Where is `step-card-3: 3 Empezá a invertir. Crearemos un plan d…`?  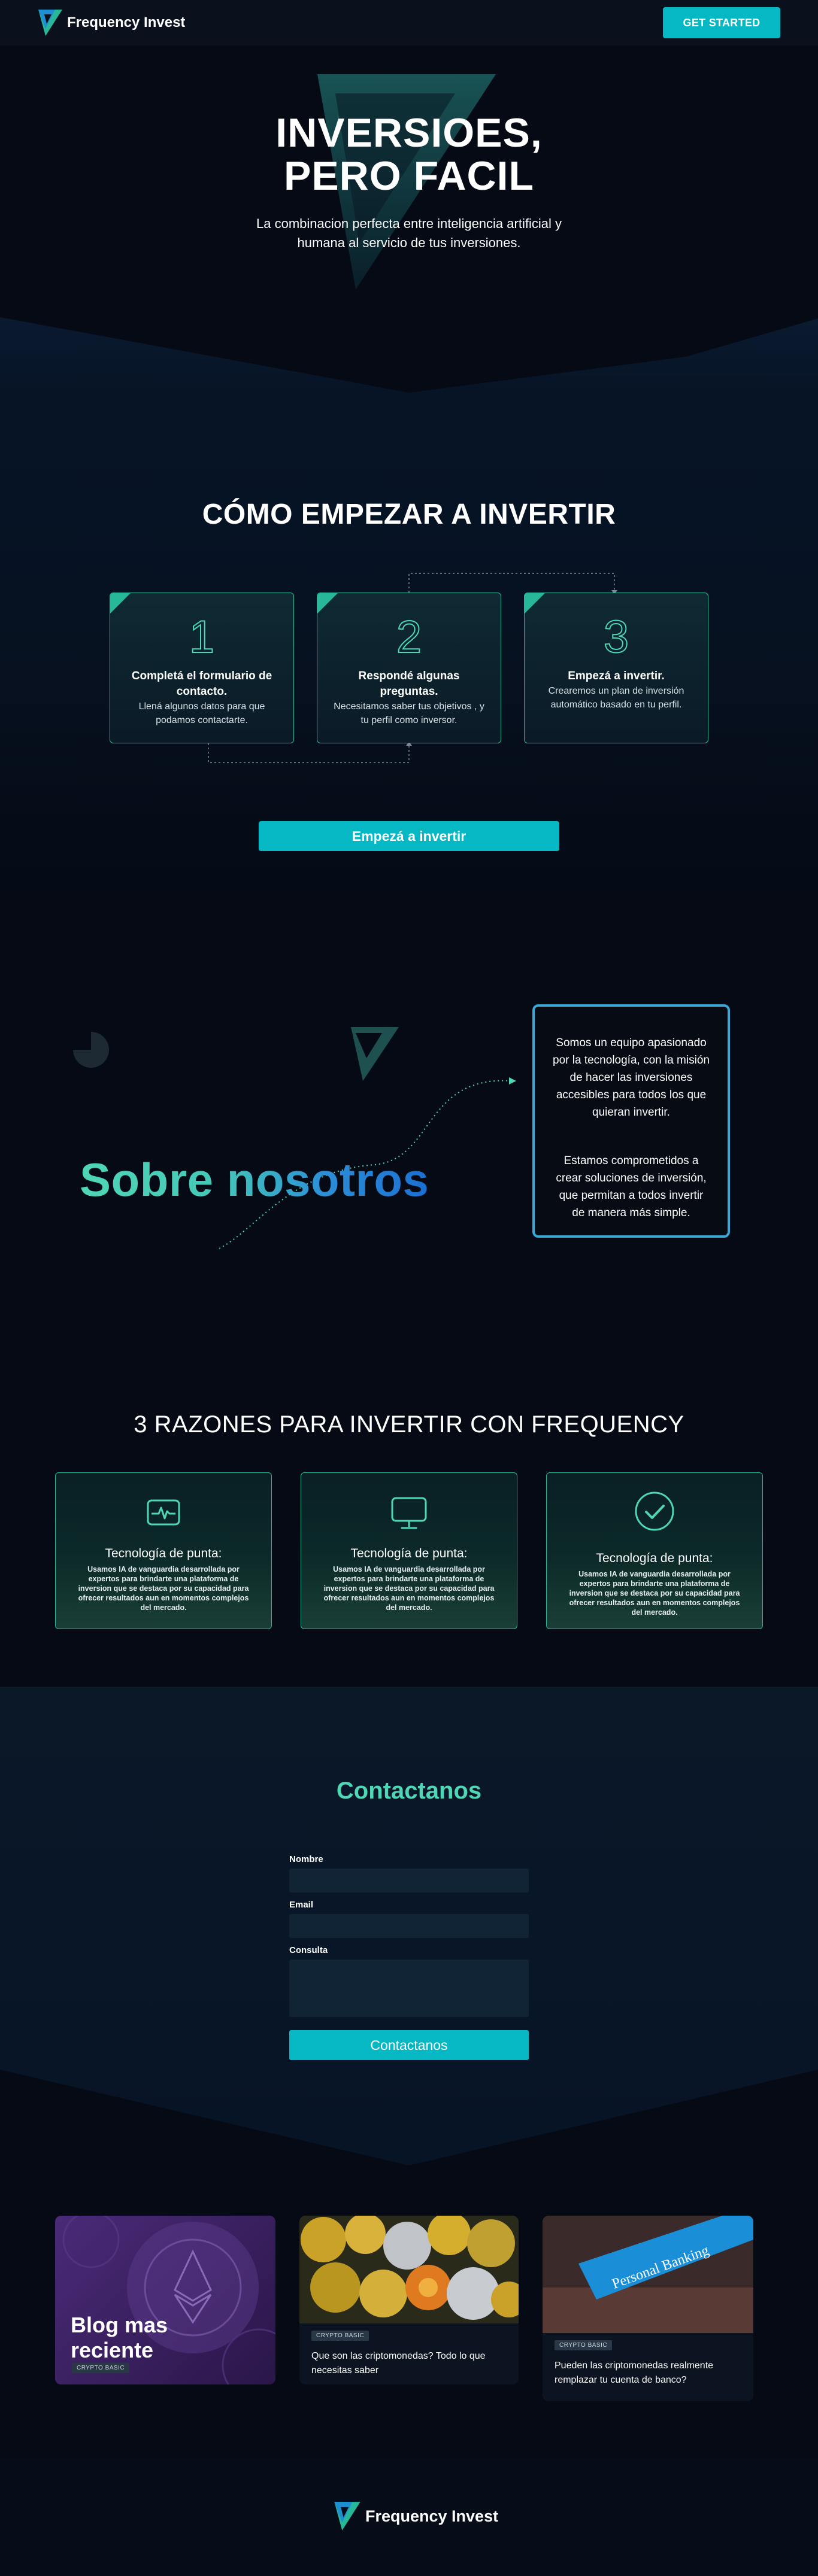 step-card-3: 3 Empezá a invertir. Crearemos un plan d… is located at coordinates (616, 668).